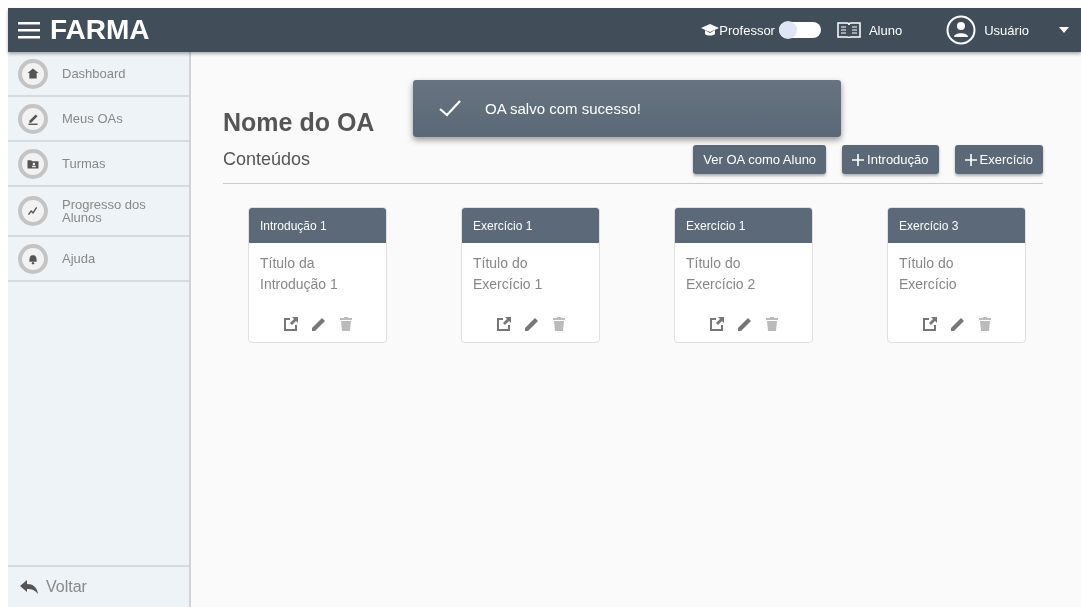  I want to click on menu-icon, so click(29, 30).